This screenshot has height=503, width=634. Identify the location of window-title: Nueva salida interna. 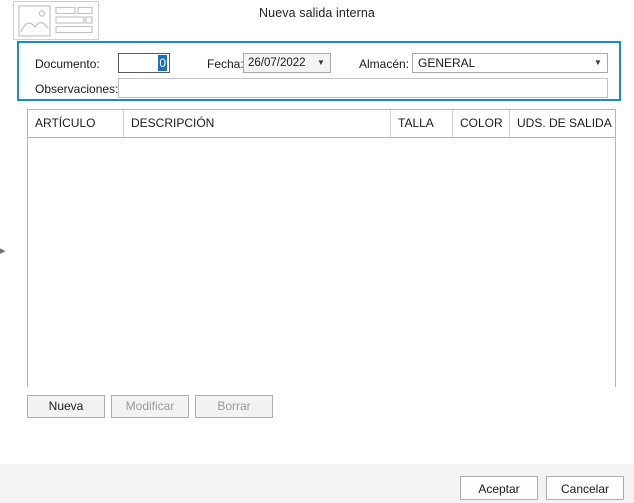
(317, 13).